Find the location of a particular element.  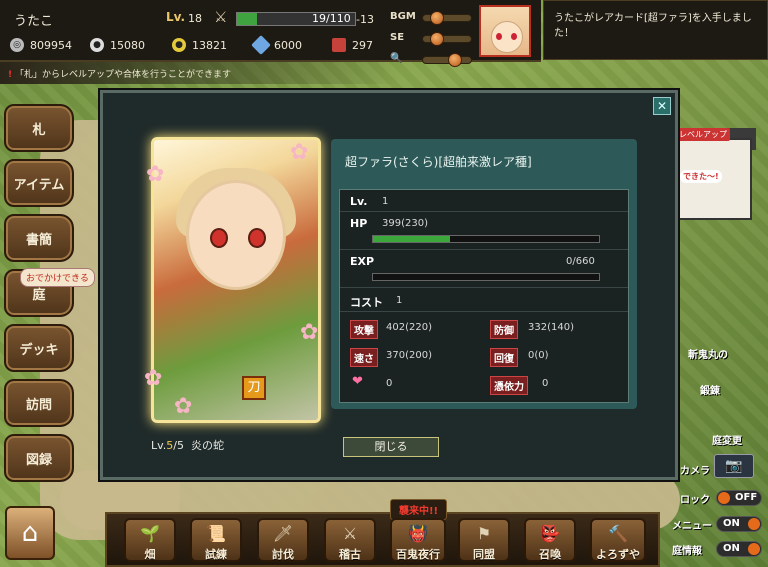

resource-value: 15080 is located at coordinates (127, 45).